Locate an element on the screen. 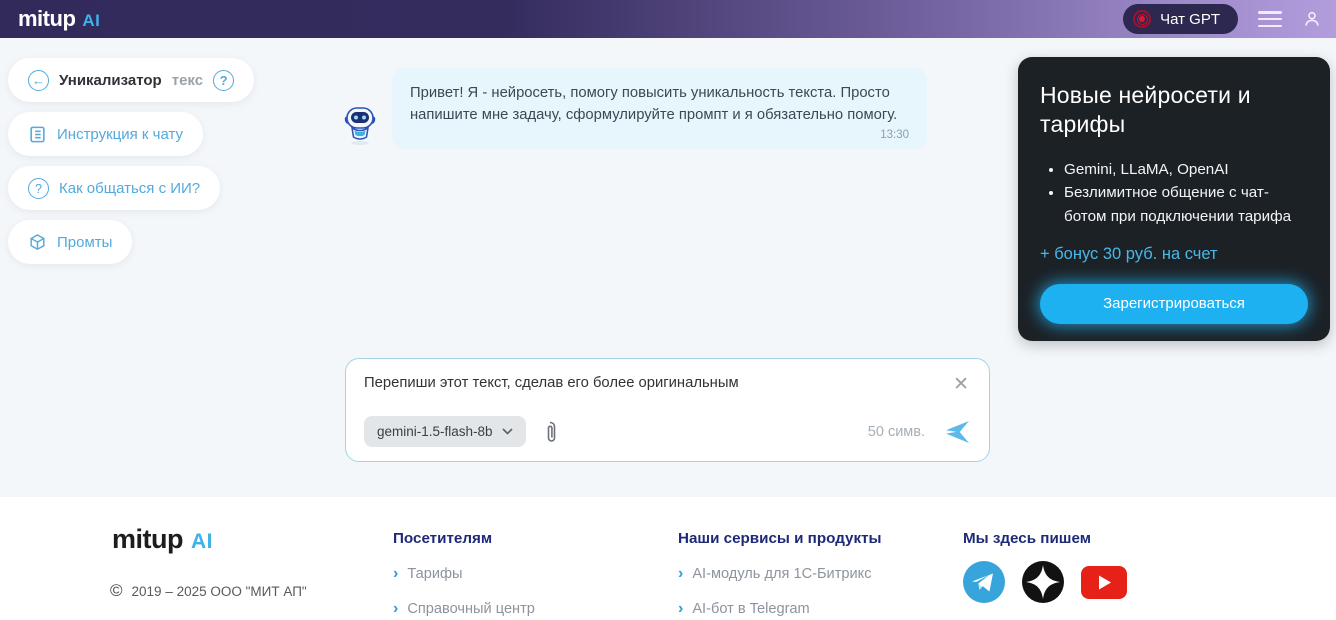 Image resolution: width=1336 pixels, height=620 pixels. footer-column-heading: Наши сервисы и продукты is located at coordinates (780, 538).